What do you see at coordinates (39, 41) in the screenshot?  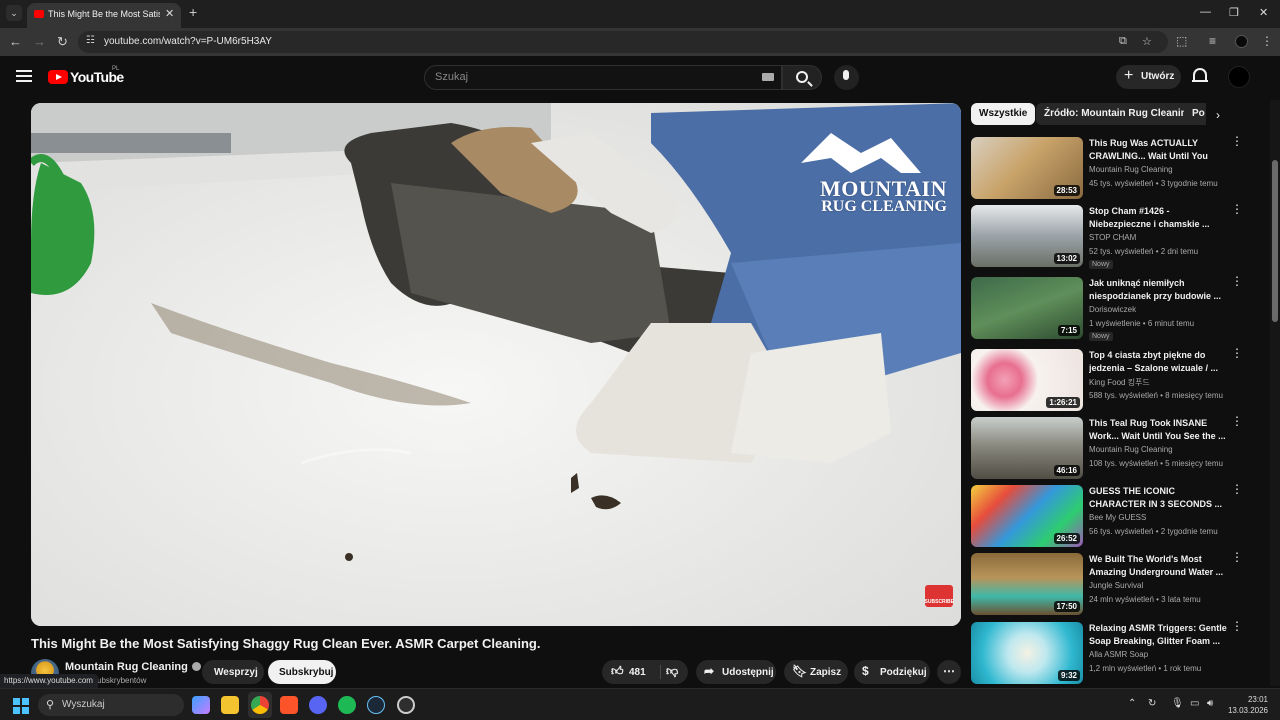 I see `forward-icon: →` at bounding box center [39, 41].